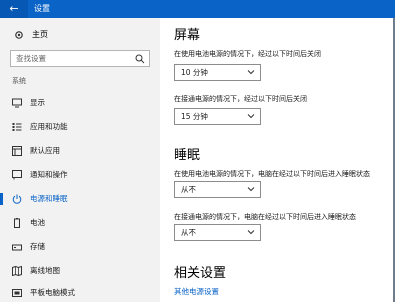 This screenshot has height=302, width=395. I want to click on sidebar-item-label: 应用和功能, so click(49, 126).